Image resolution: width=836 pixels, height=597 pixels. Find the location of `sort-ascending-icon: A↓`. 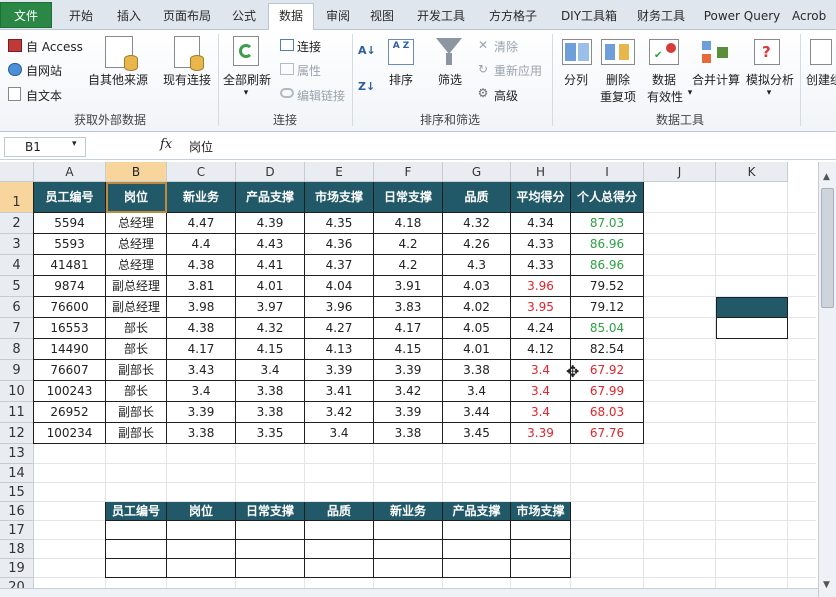

sort-ascending-icon: A↓ is located at coordinates (367, 50).